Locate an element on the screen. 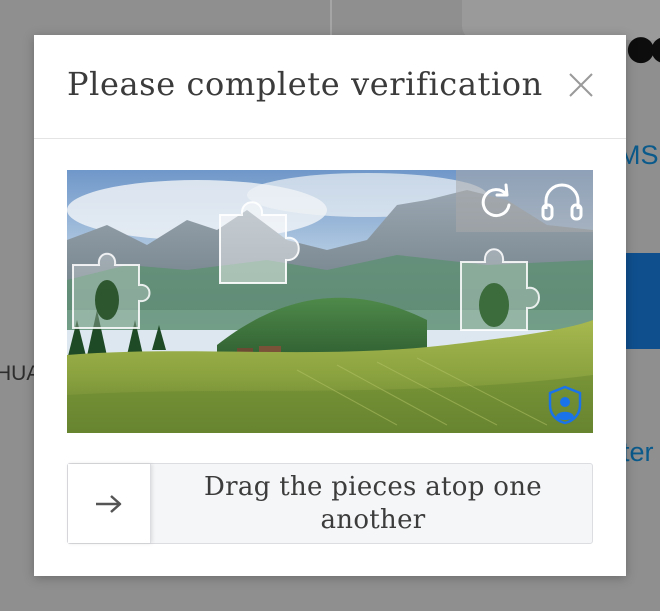  drag-slider: Drag the pieces atop one another is located at coordinates (330, 503).